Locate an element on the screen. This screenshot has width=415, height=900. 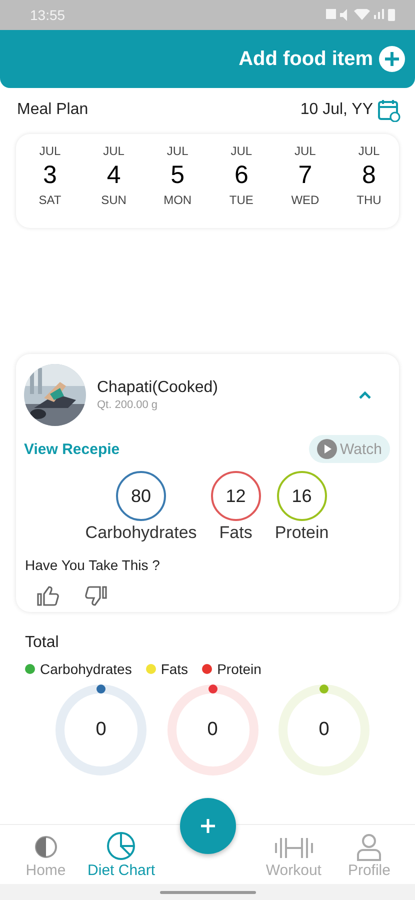
macro-label: Carbohydrates is located at coordinates (141, 533).